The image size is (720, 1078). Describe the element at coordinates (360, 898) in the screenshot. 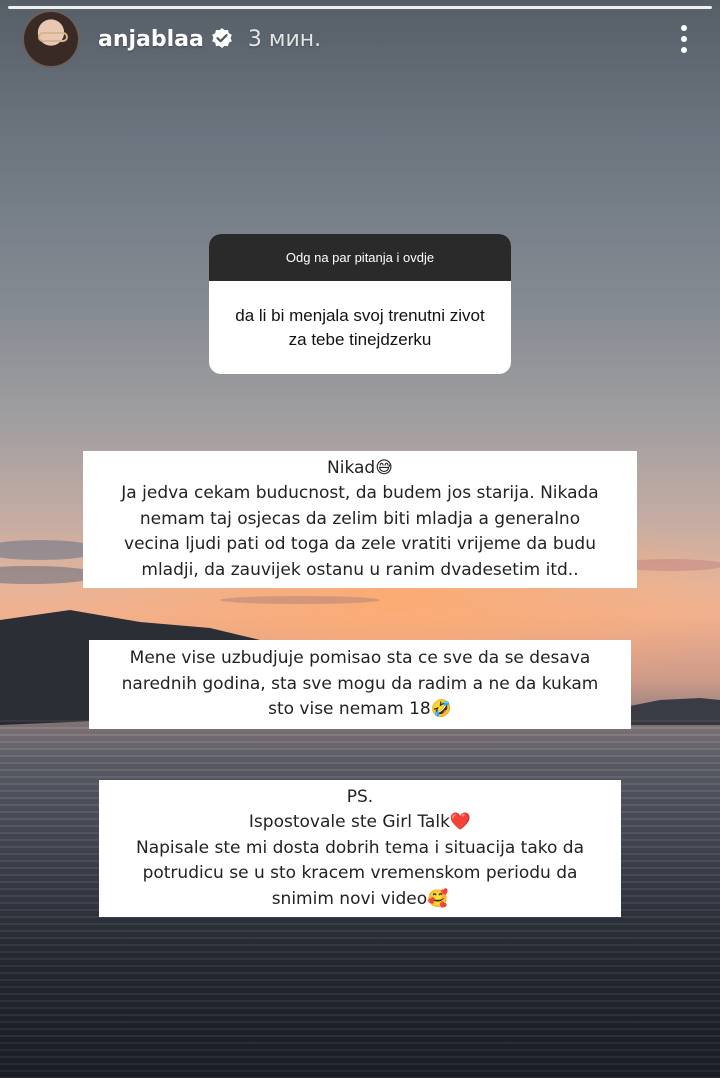

I see `answer-line: snimim novi video🥰` at that location.